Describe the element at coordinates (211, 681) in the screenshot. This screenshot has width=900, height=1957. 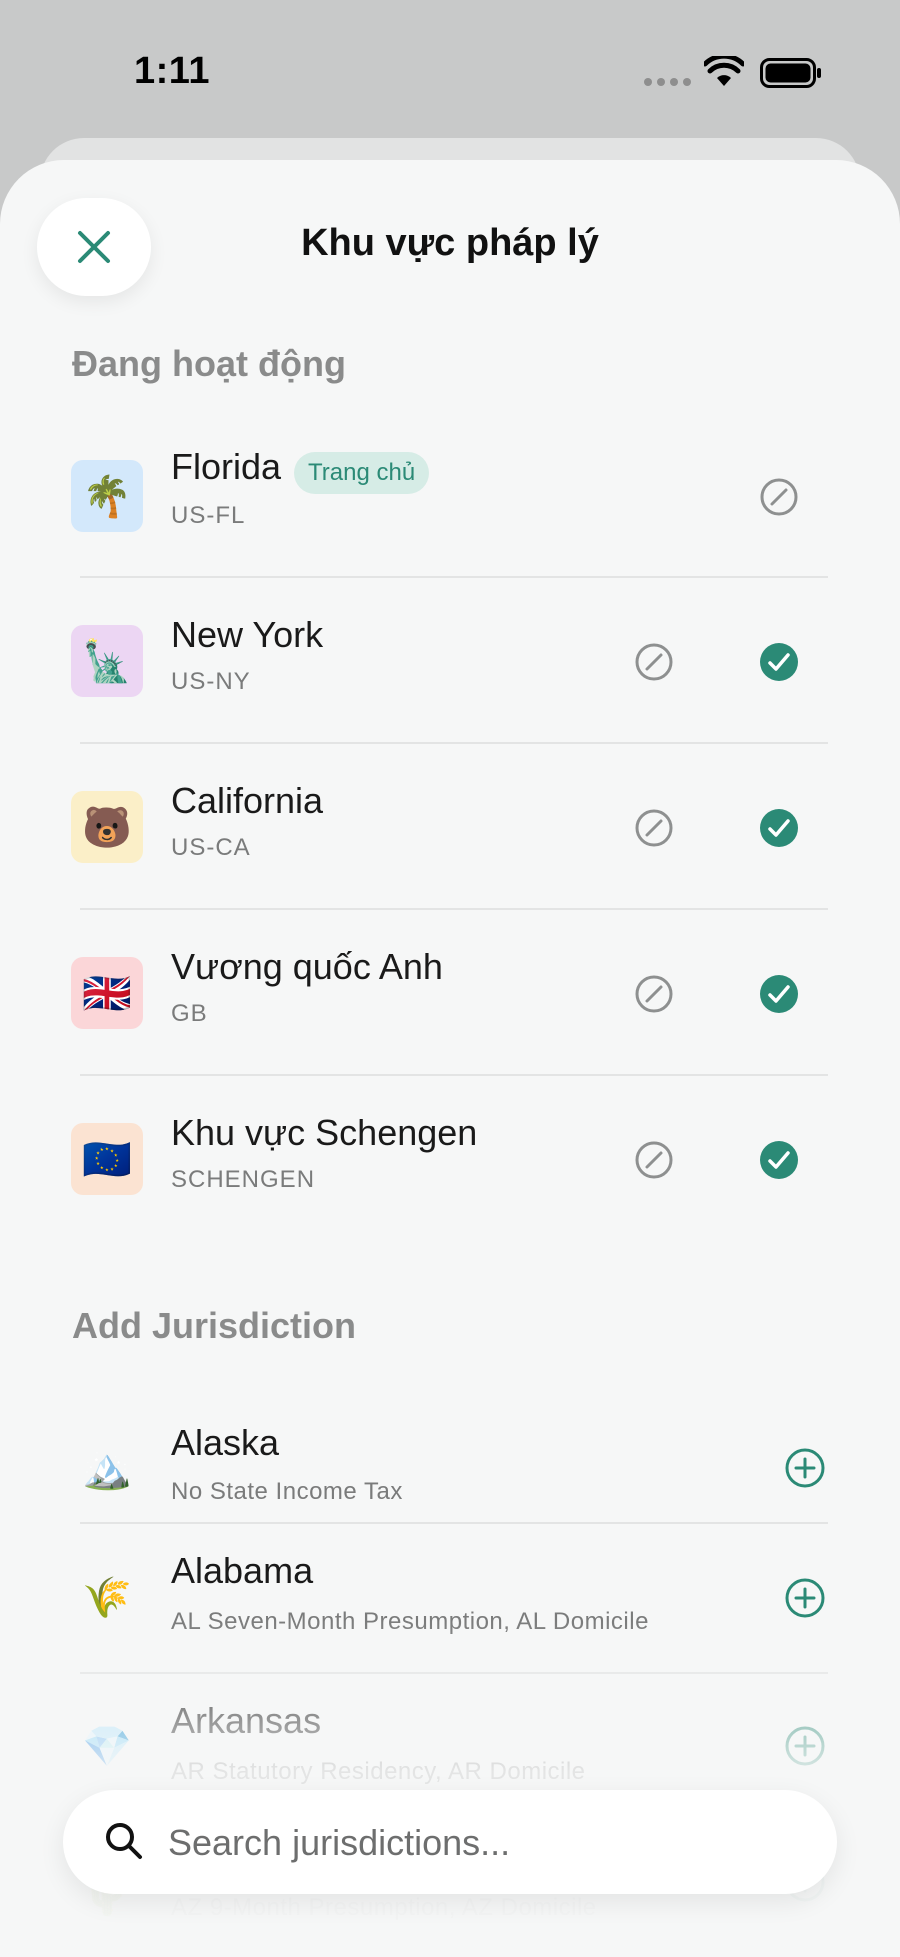
I see `item-code: US-NY` at that location.